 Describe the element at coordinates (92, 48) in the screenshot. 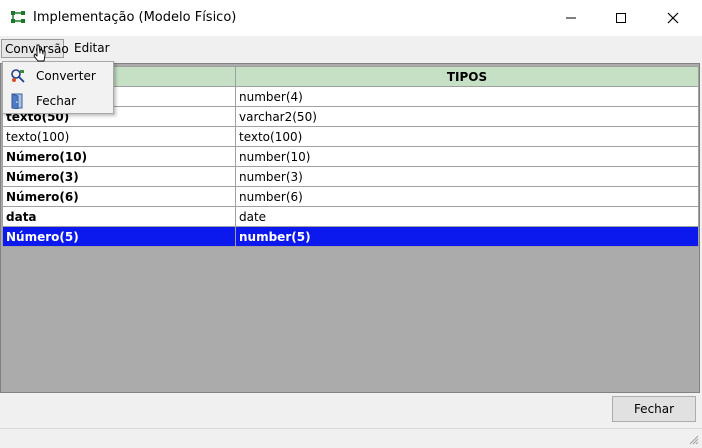

I see `menu-editar: Editar` at that location.